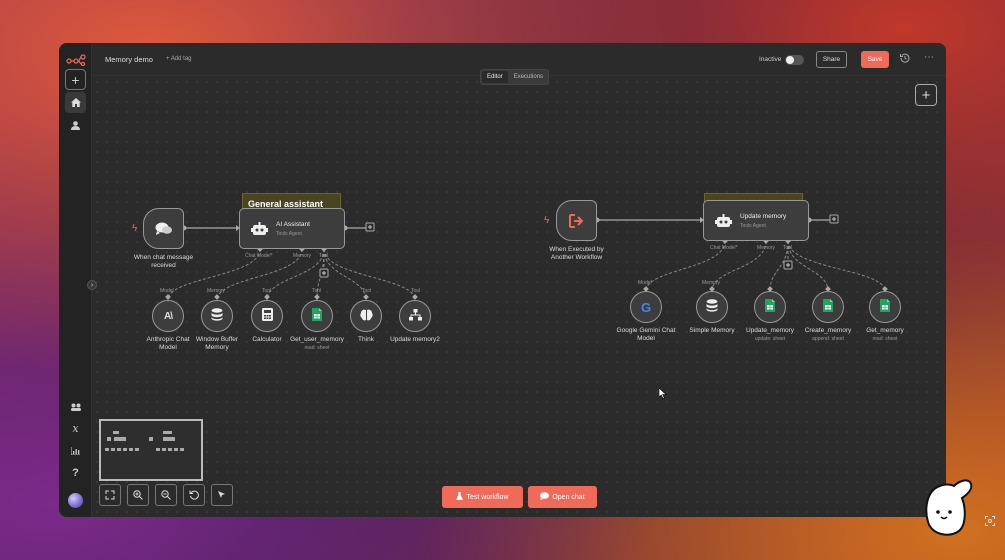 This screenshot has height=560, width=1005. Describe the element at coordinates (75, 500) in the screenshot. I see `avatar` at that location.